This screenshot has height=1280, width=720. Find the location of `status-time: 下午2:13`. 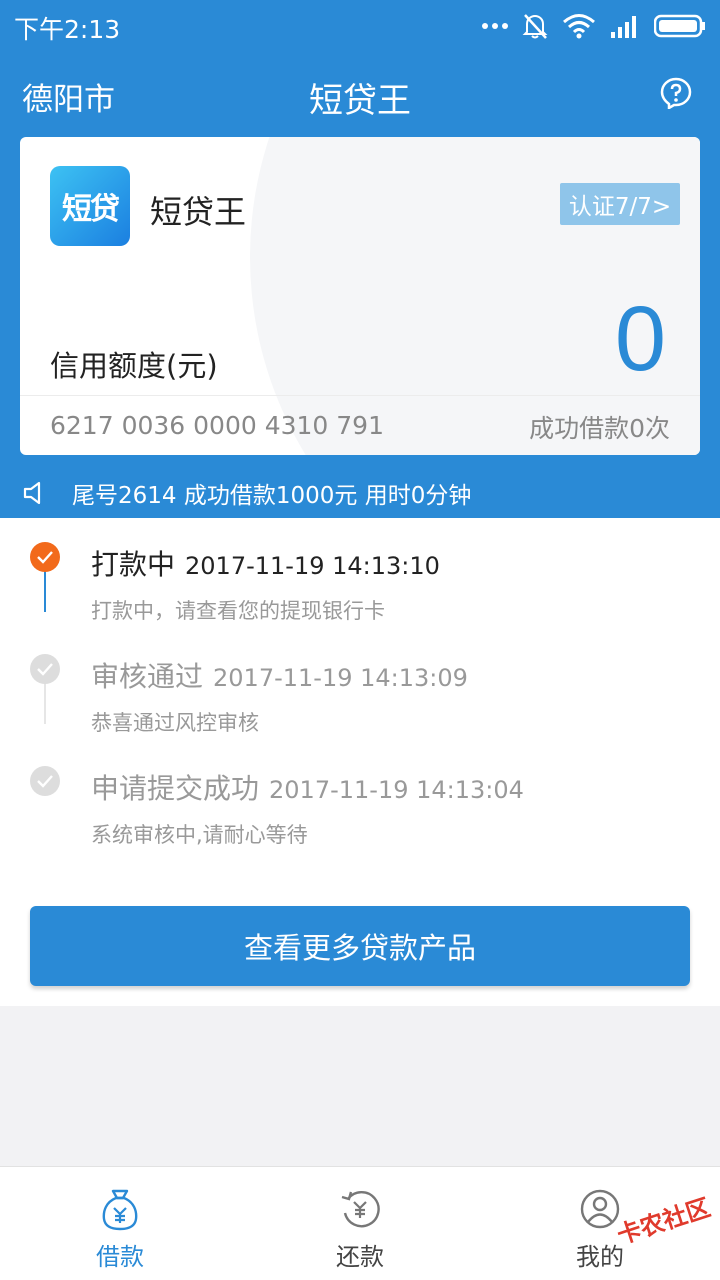

status-time: 下午2:13 is located at coordinates (67, 29).